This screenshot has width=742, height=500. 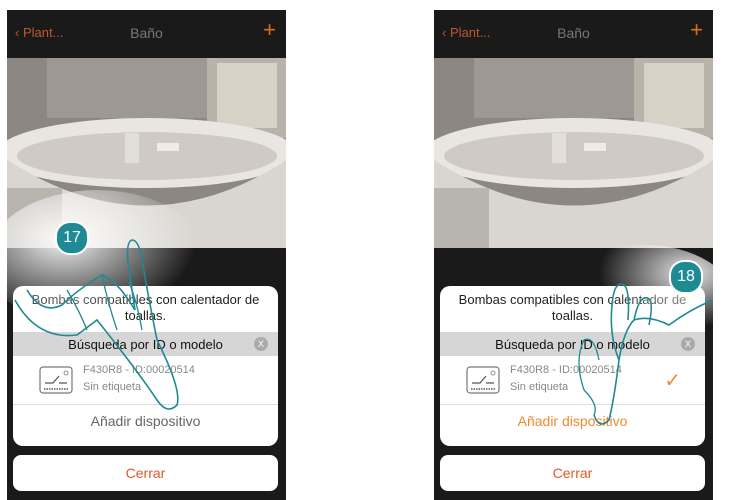 I want to click on device-row: F430R8 - ID:00020514 Sin etiqueta ✓, so click(x=572, y=382).